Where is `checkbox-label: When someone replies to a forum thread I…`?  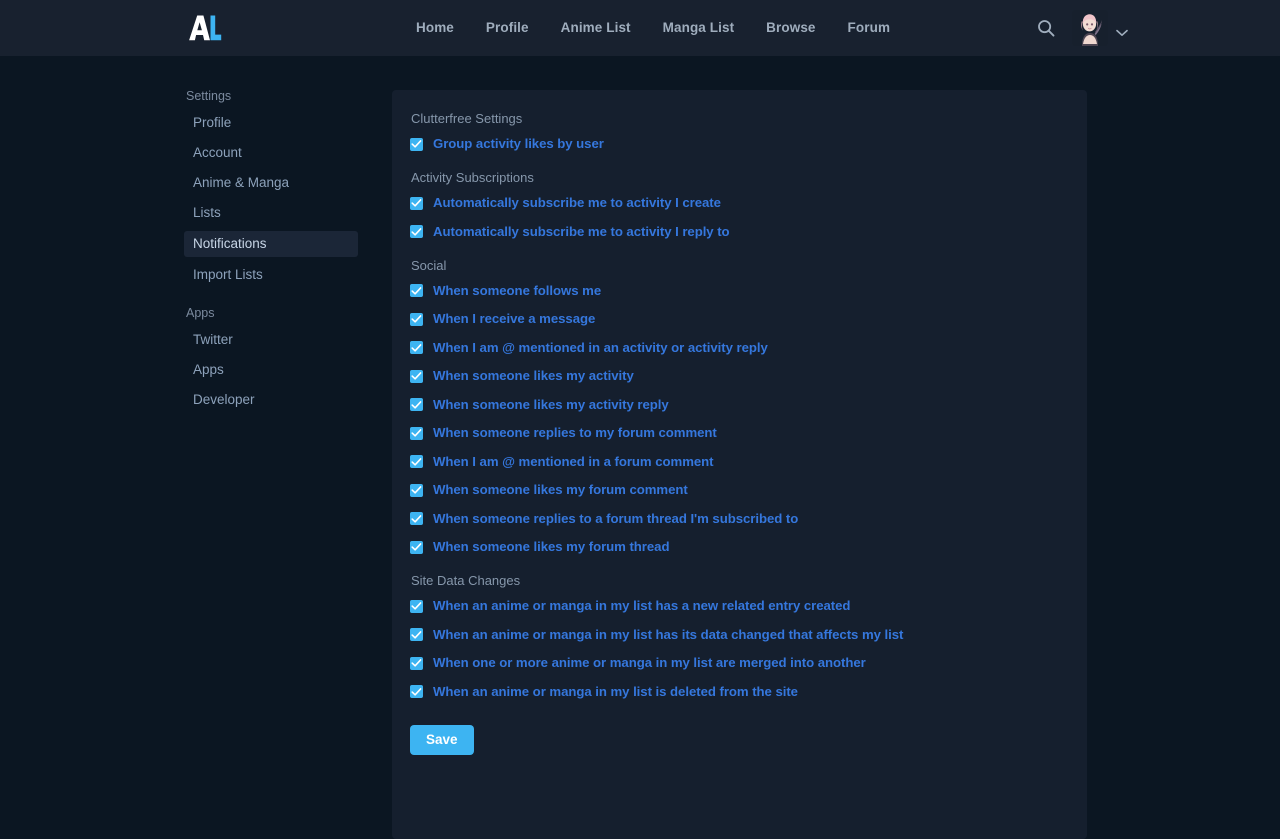
checkbox-label: When someone replies to a forum thread I… is located at coordinates (616, 518).